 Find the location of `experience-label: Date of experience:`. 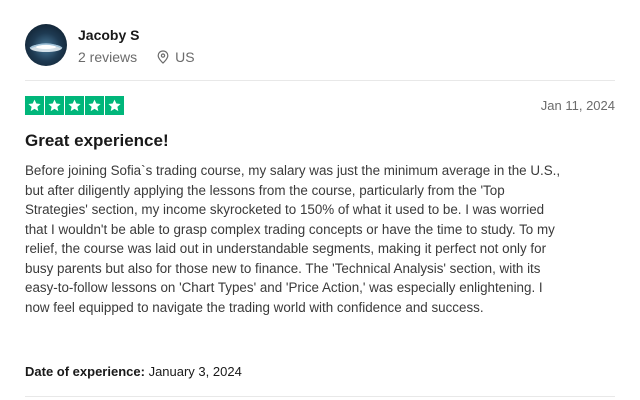

experience-label: Date of experience: is located at coordinates (85, 371).